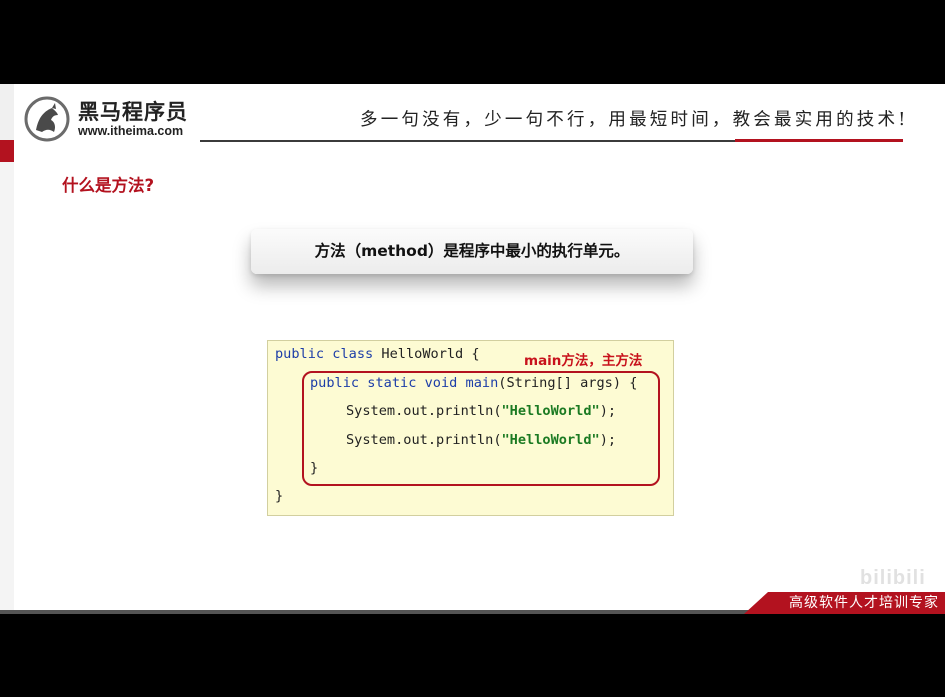 This screenshot has height=697, width=945. I want to click on bilibili-watermark: bilibili, so click(893, 578).